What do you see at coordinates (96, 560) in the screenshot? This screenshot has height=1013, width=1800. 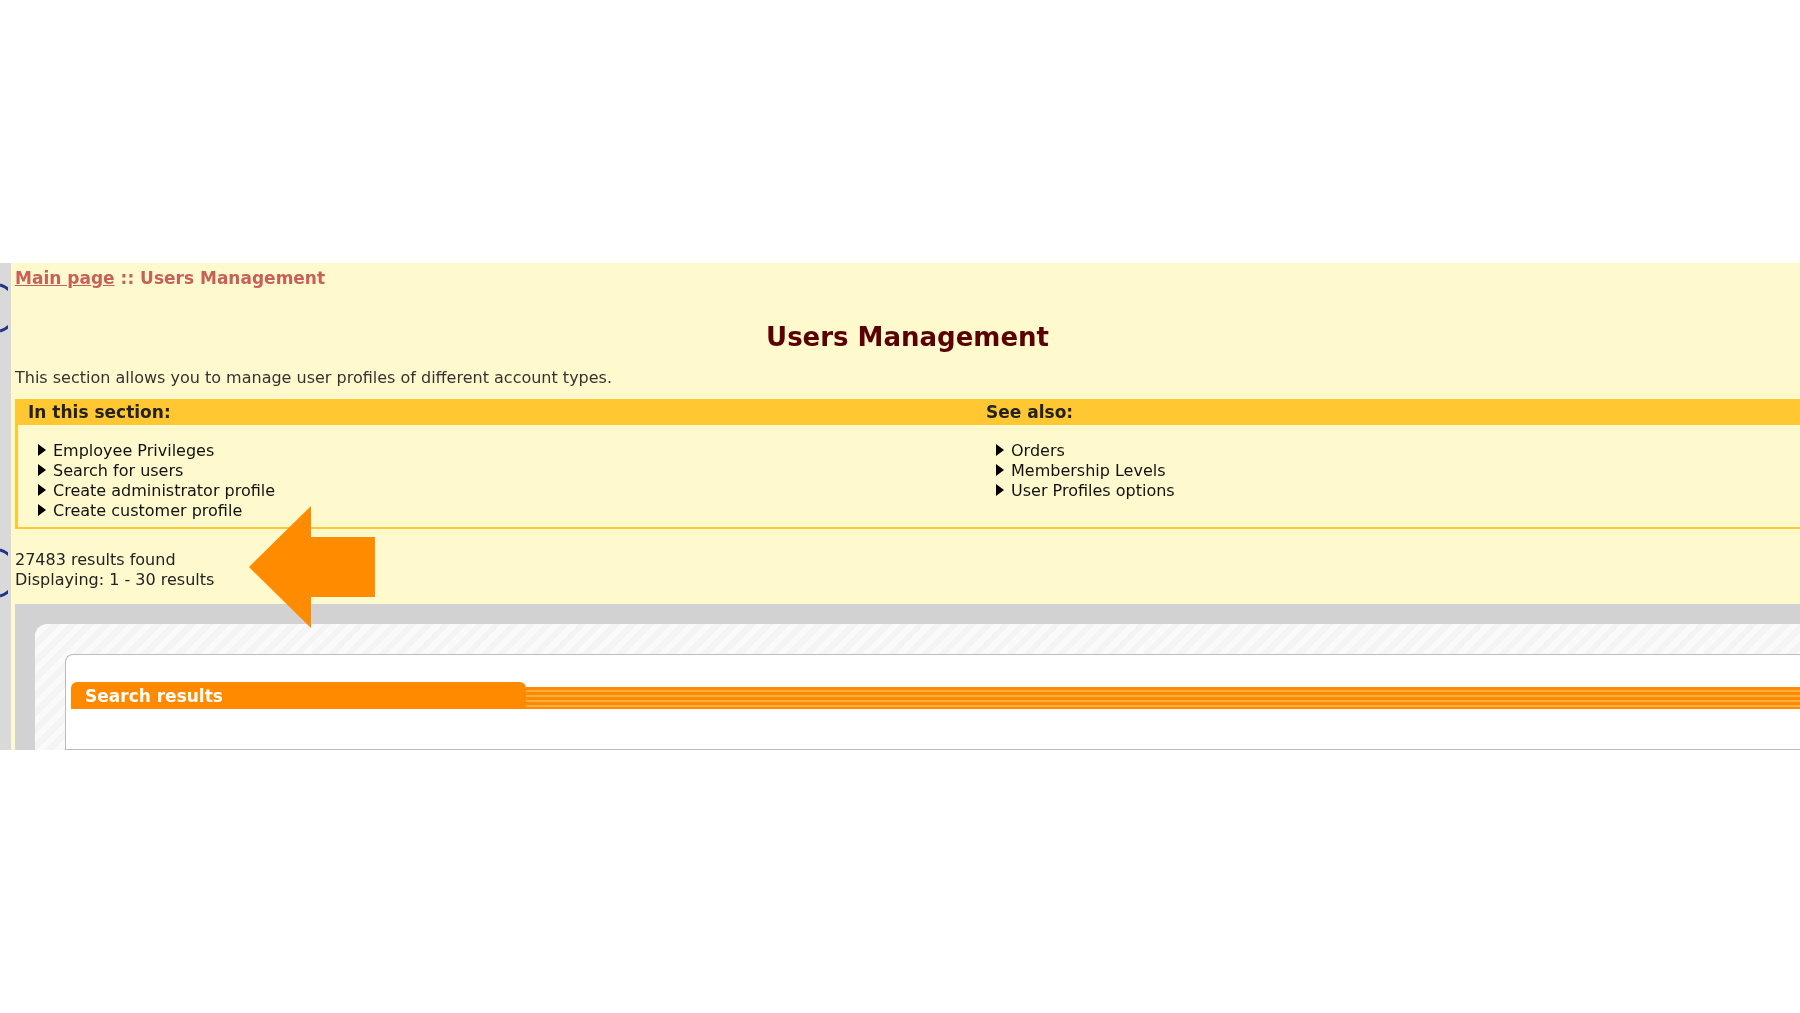 I see `results-count: 27483 results found` at bounding box center [96, 560].